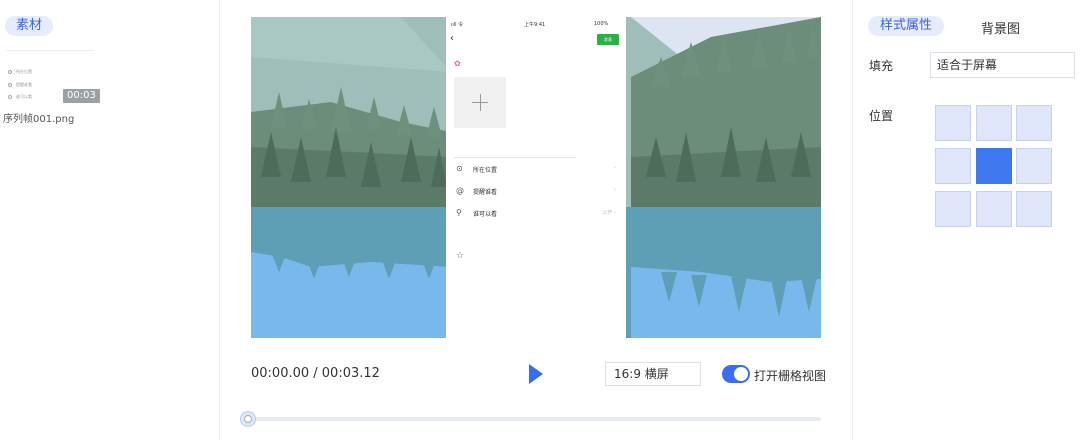 The height and width of the screenshot is (440, 1081). What do you see at coordinates (881, 66) in the screenshot?
I see `fill-label: 填充` at bounding box center [881, 66].